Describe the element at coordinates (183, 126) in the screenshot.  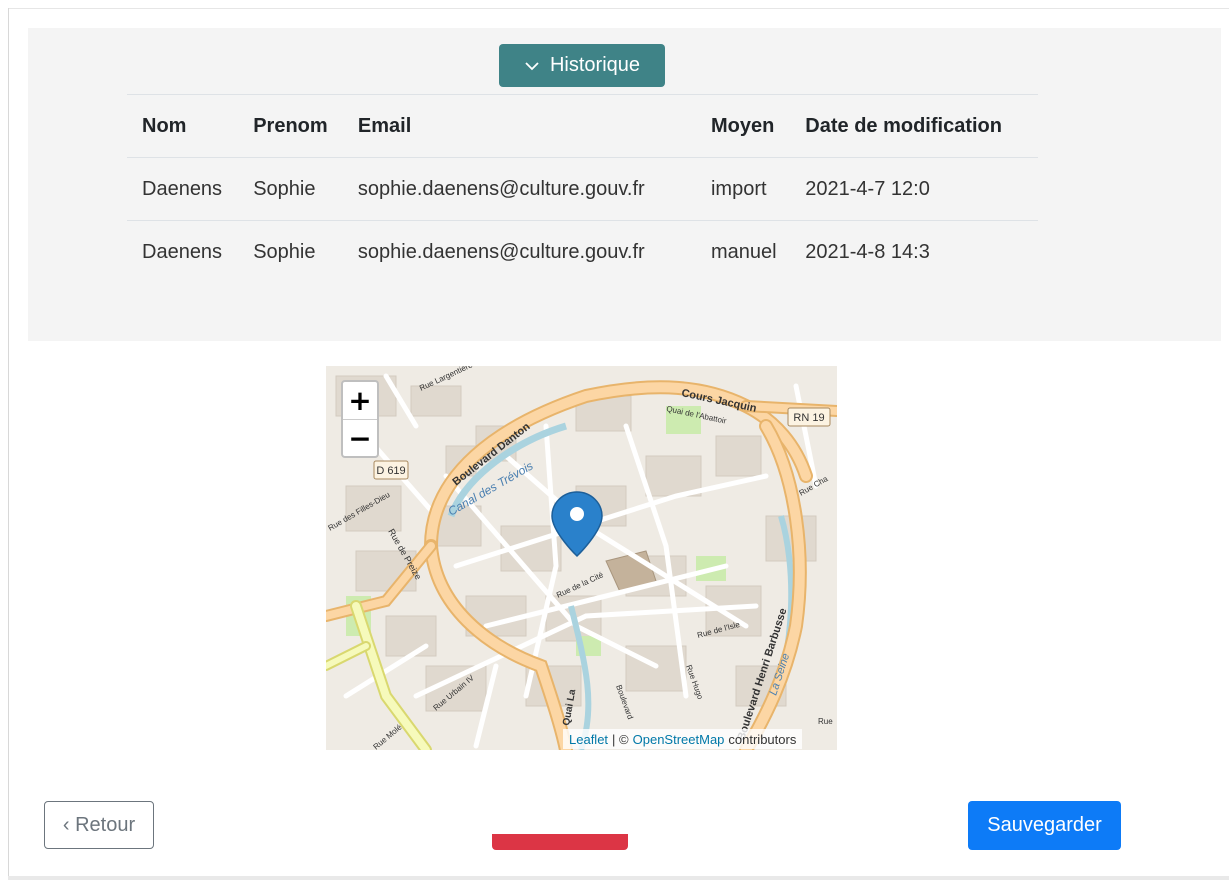
I see `column-header-nom: Nom` at that location.